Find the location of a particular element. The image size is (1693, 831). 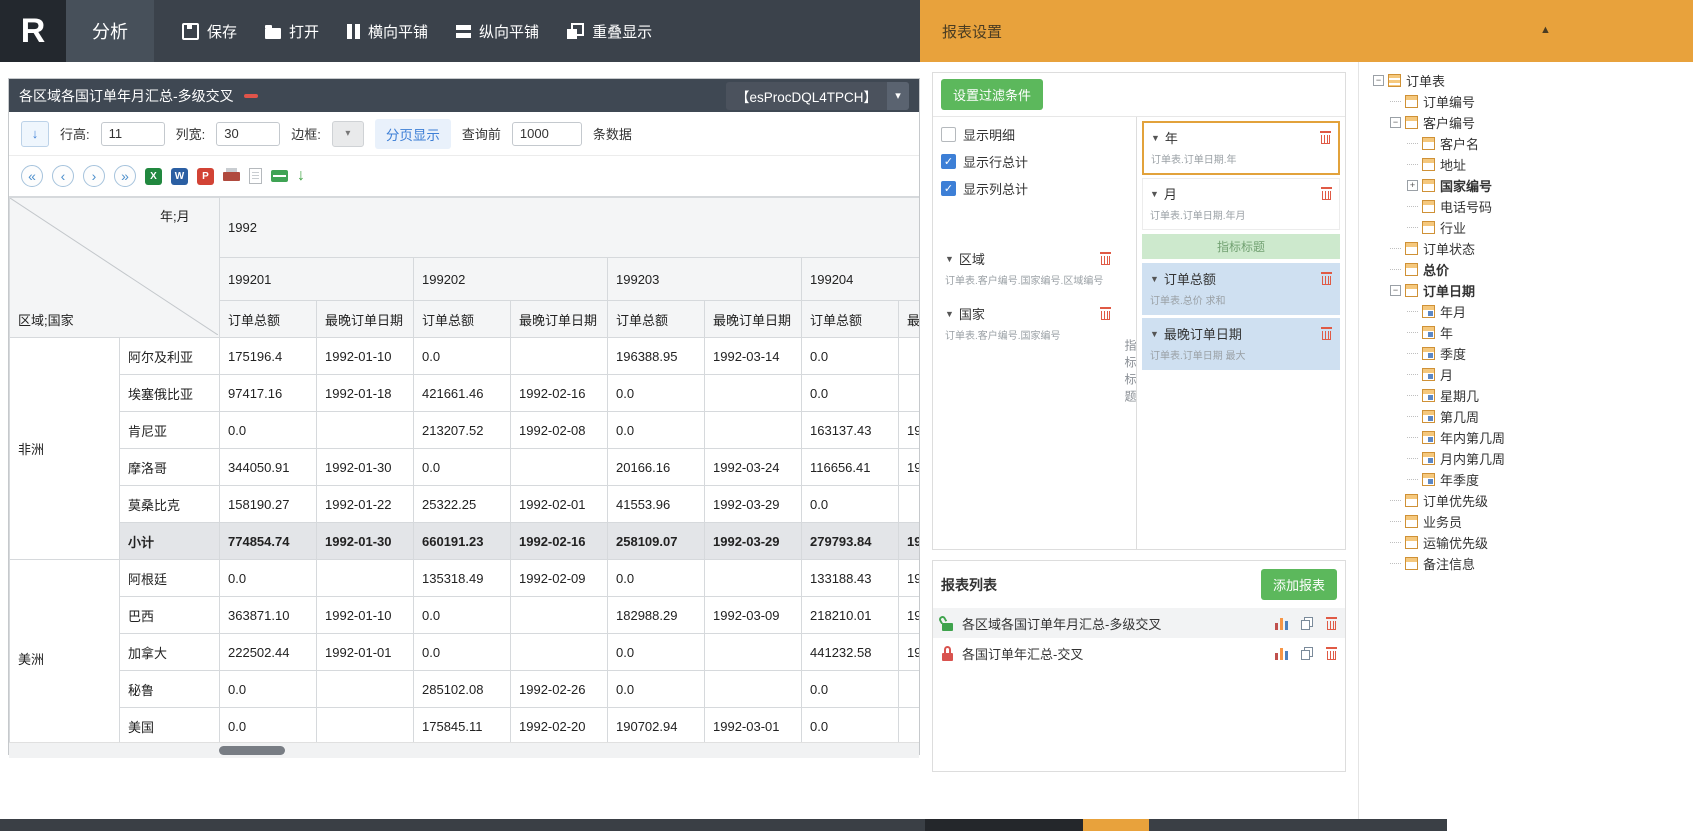

column-field-year: ▼ 年 订单表.订单日期.年 is located at coordinates (1241, 148).